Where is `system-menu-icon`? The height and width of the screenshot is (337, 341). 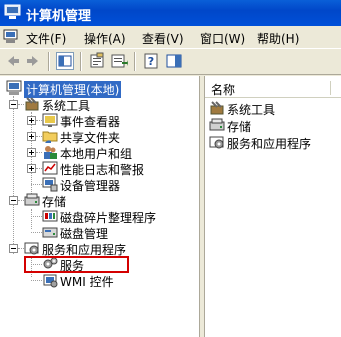 system-menu-icon is located at coordinates (11, 36).